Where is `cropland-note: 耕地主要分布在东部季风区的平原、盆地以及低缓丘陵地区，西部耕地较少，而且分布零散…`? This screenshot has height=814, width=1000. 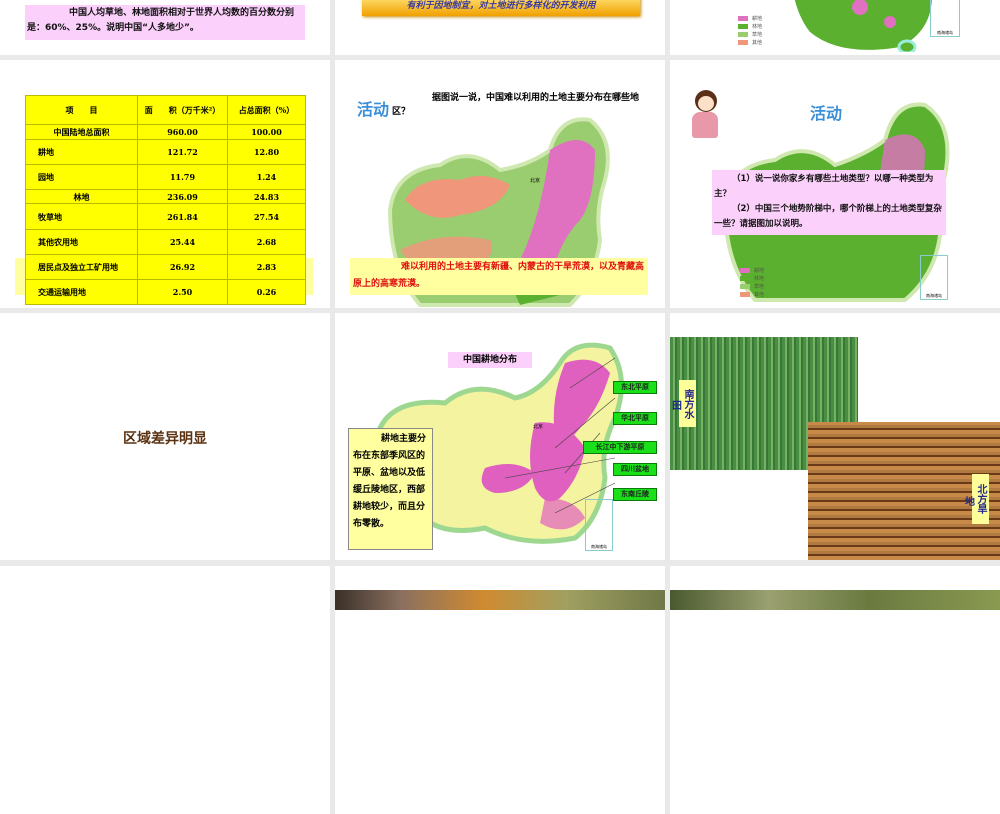 cropland-note: 耕地主要分布在东部季风区的平原、盆地以及低缓丘陵地区，西部耕地较少，而且分布零散… is located at coordinates (390, 489).